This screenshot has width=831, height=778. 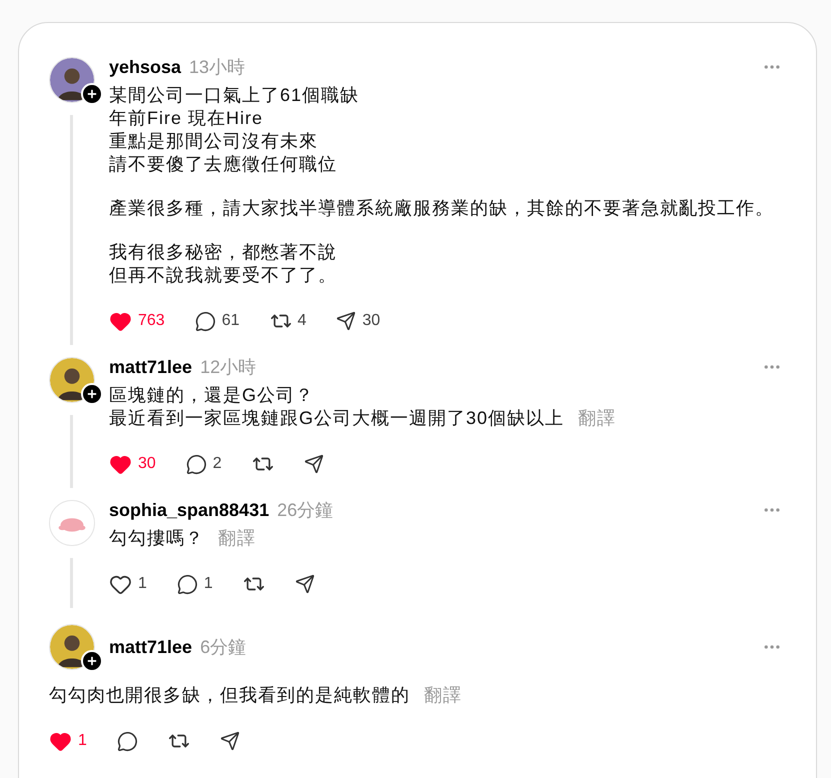 What do you see at coordinates (223, 647) in the screenshot?
I see `post-time: 6分鐘` at bounding box center [223, 647].